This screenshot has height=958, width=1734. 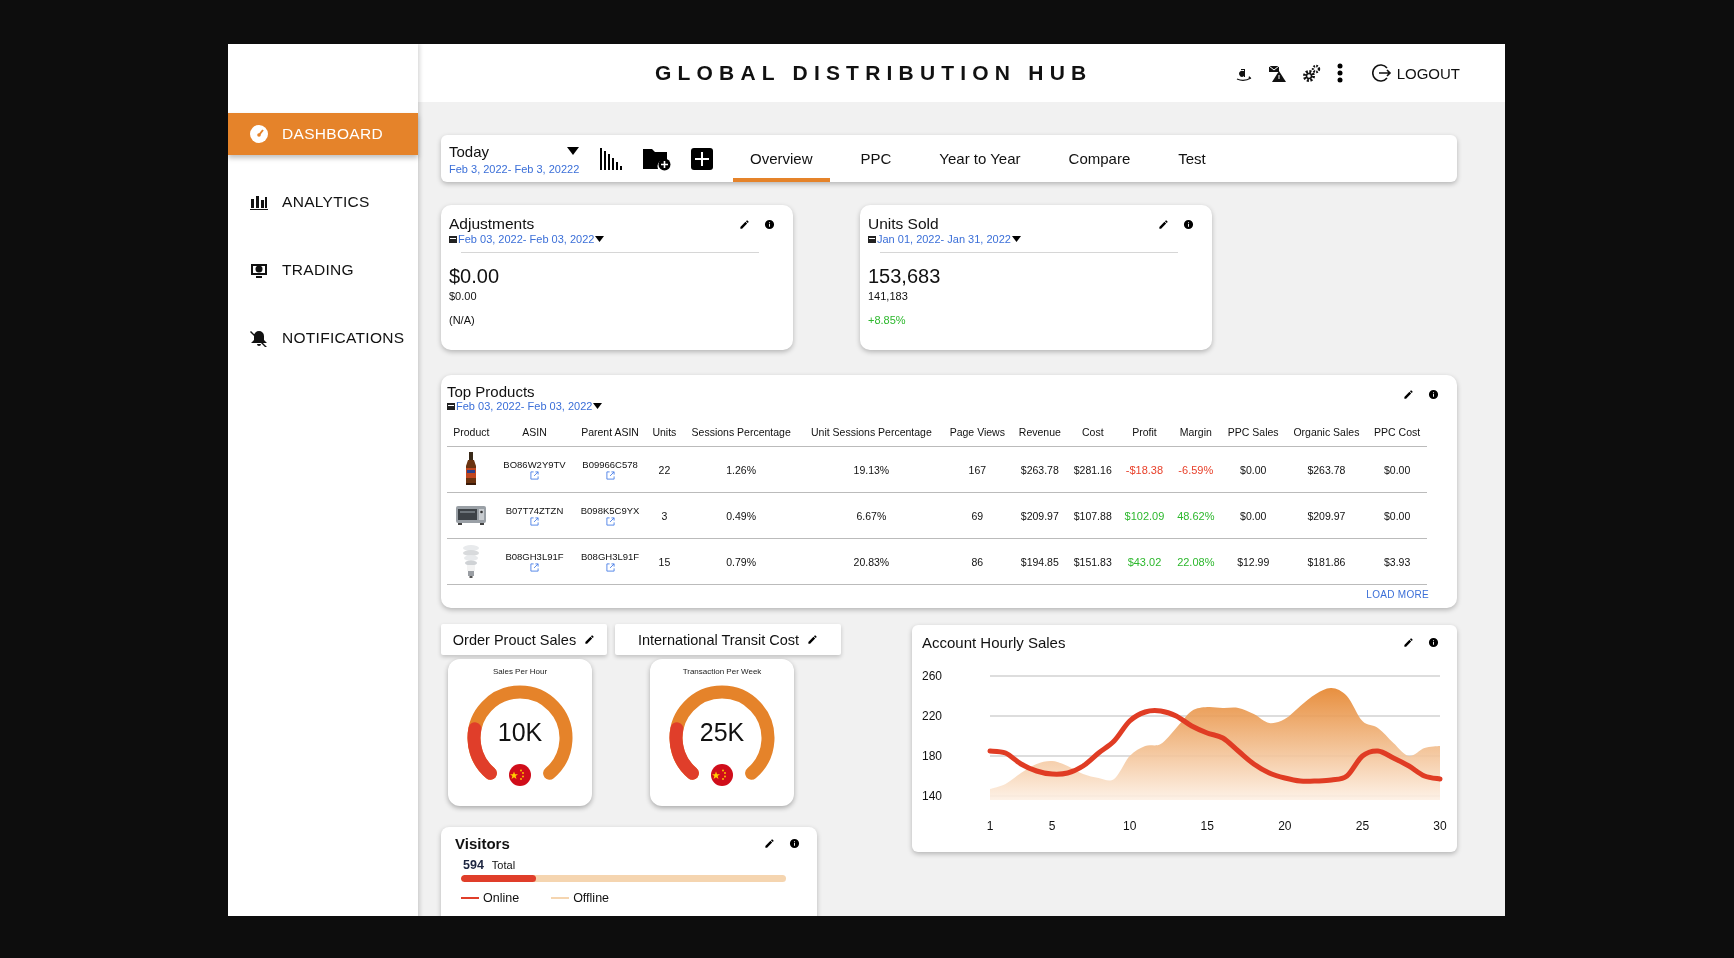 I want to click on flag-icon, so click(x=722, y=775).